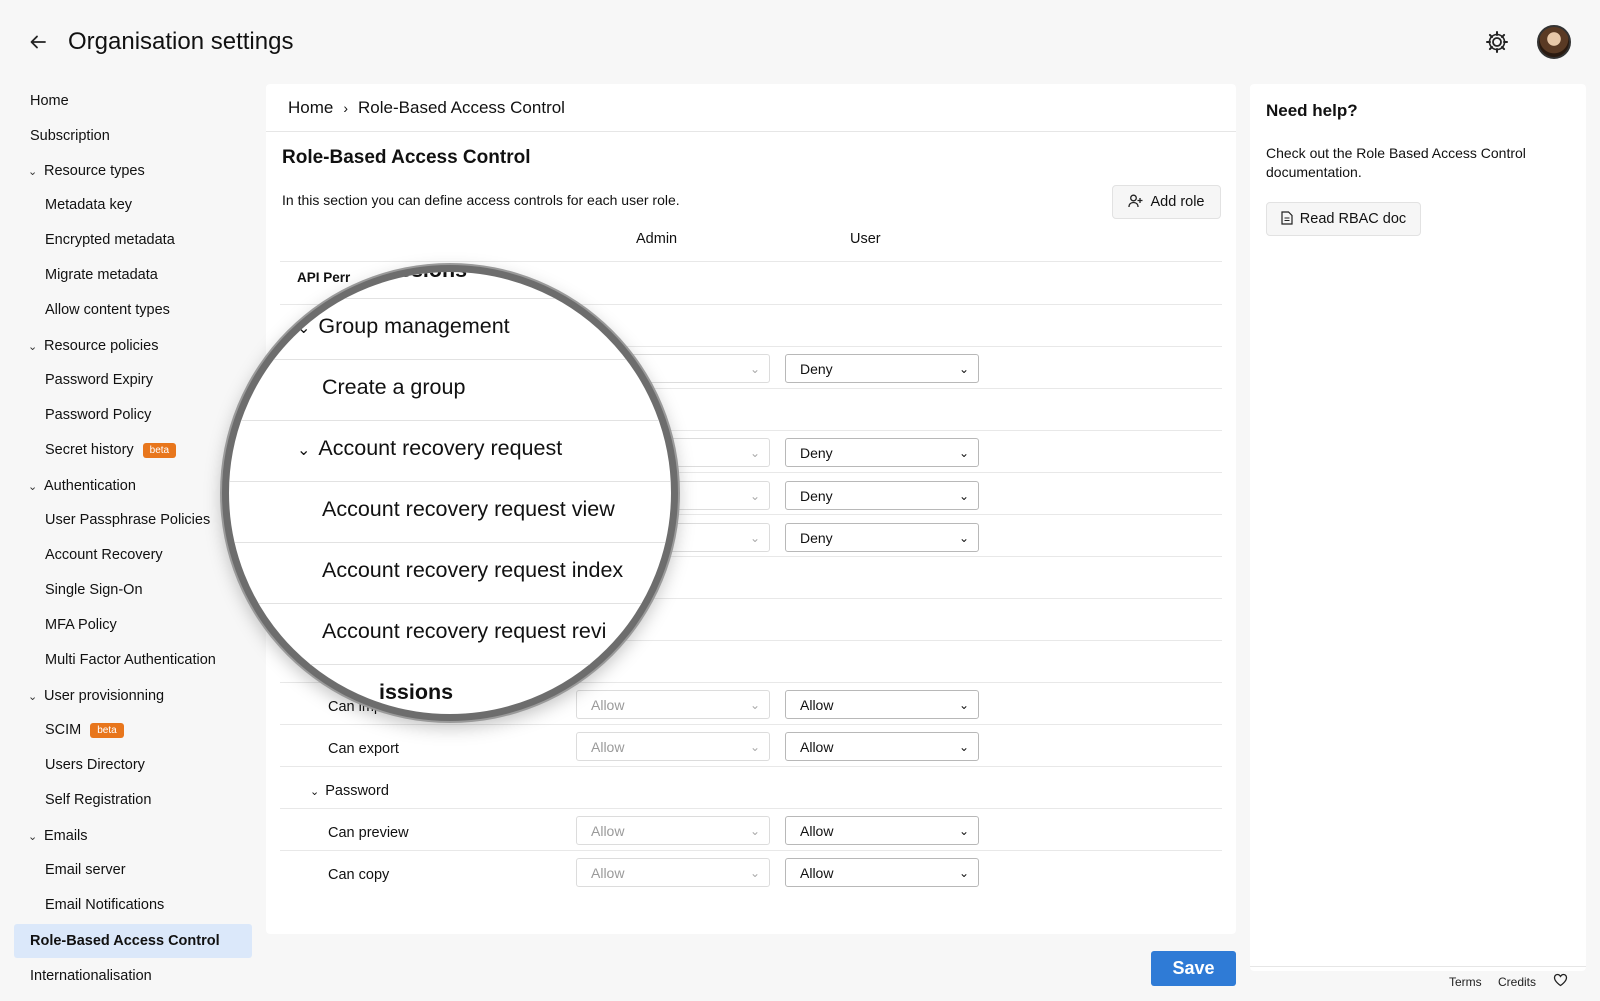 This screenshot has height=1001, width=1600. What do you see at coordinates (416, 692) in the screenshot?
I see `magnified-permissions-partial: issions` at bounding box center [416, 692].